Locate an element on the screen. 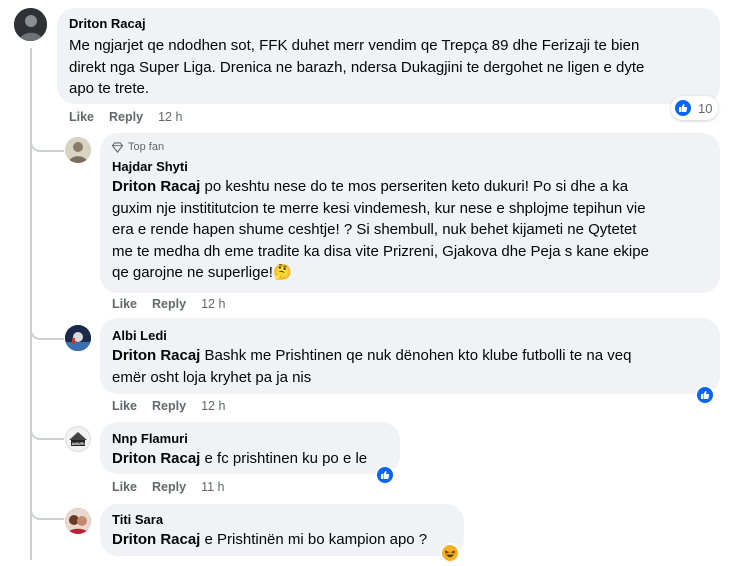  comment-author: Driton Racaj is located at coordinates (107, 23).